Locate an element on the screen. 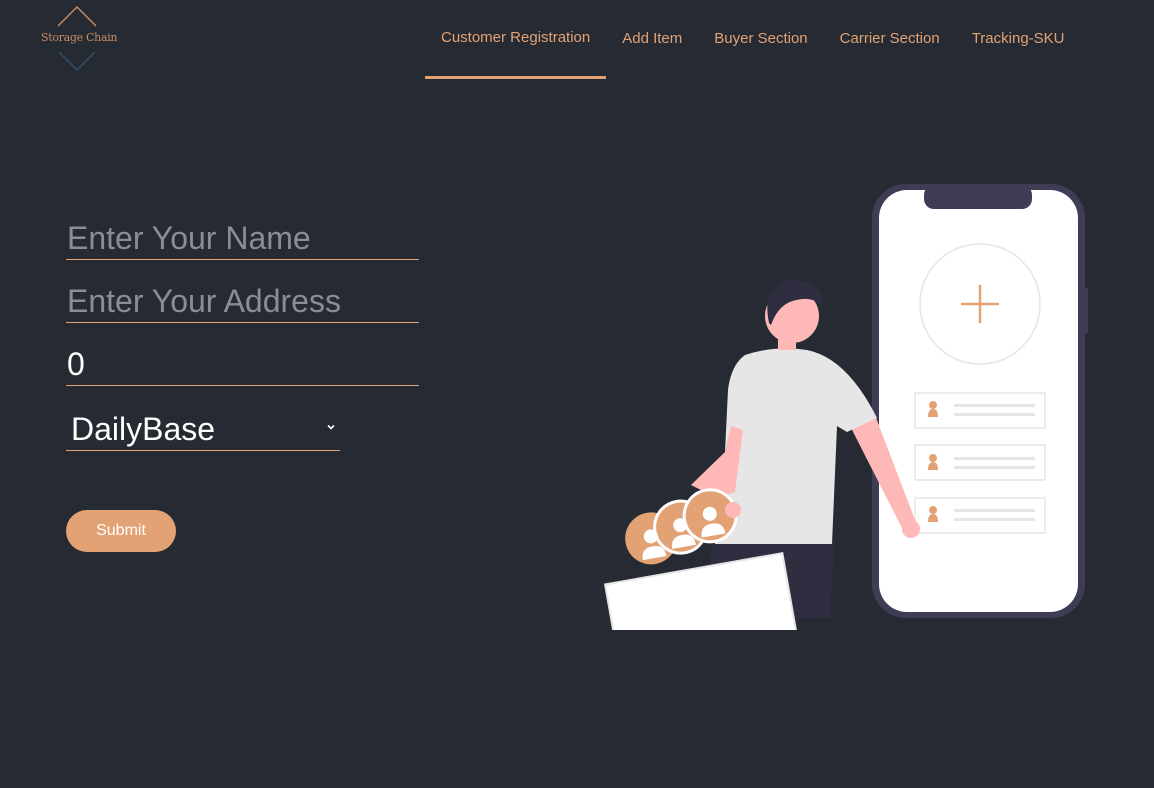 The image size is (1154, 788). name-input is located at coordinates (242, 239).